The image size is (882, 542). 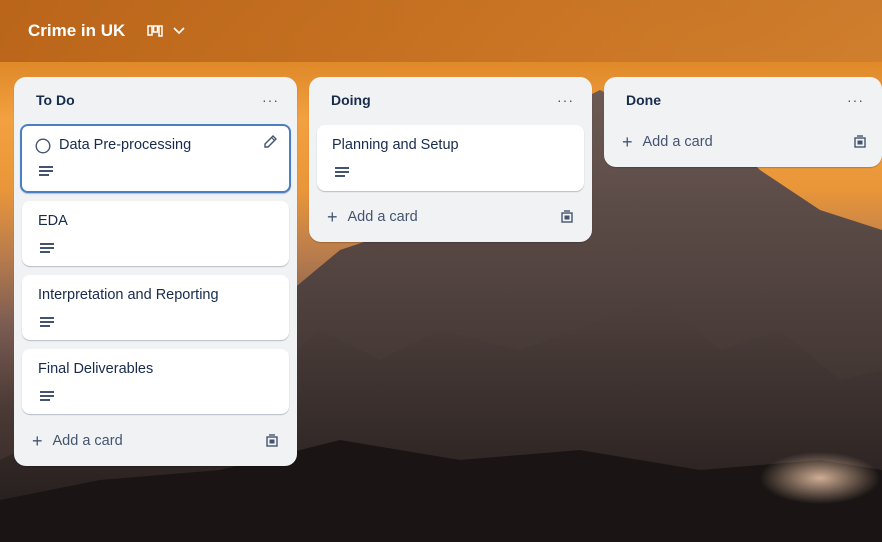 I want to click on card-title: Final Deliverables, so click(x=96, y=369).